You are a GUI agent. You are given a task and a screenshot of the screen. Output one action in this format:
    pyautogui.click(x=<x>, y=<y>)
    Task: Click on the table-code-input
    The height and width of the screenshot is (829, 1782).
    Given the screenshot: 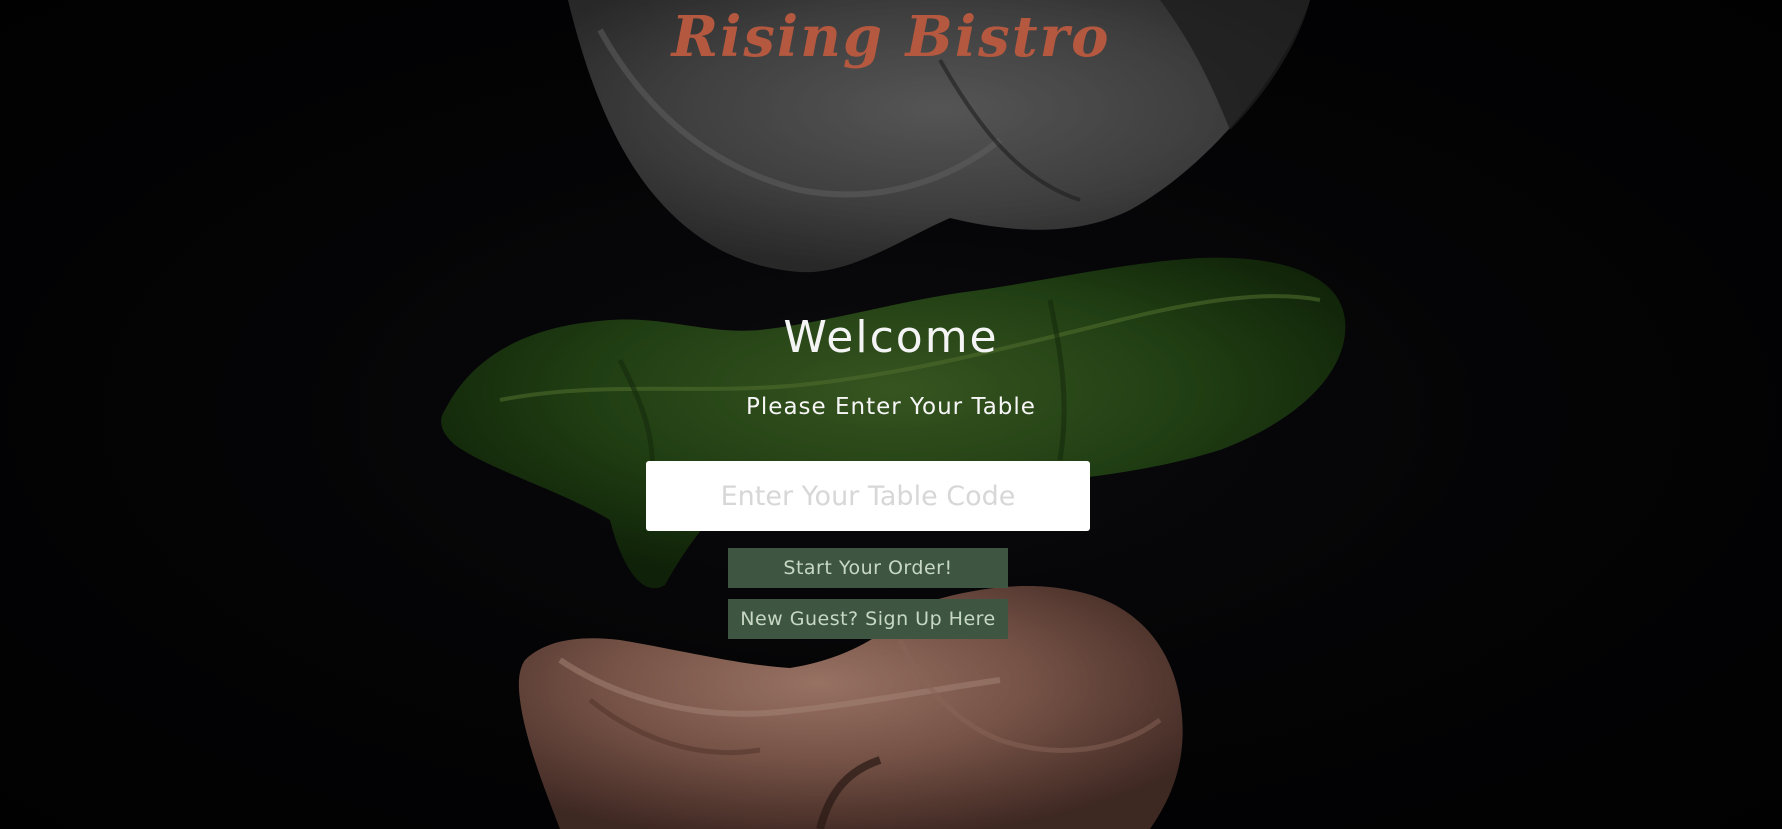 What is the action you would take?
    pyautogui.click(x=868, y=496)
    